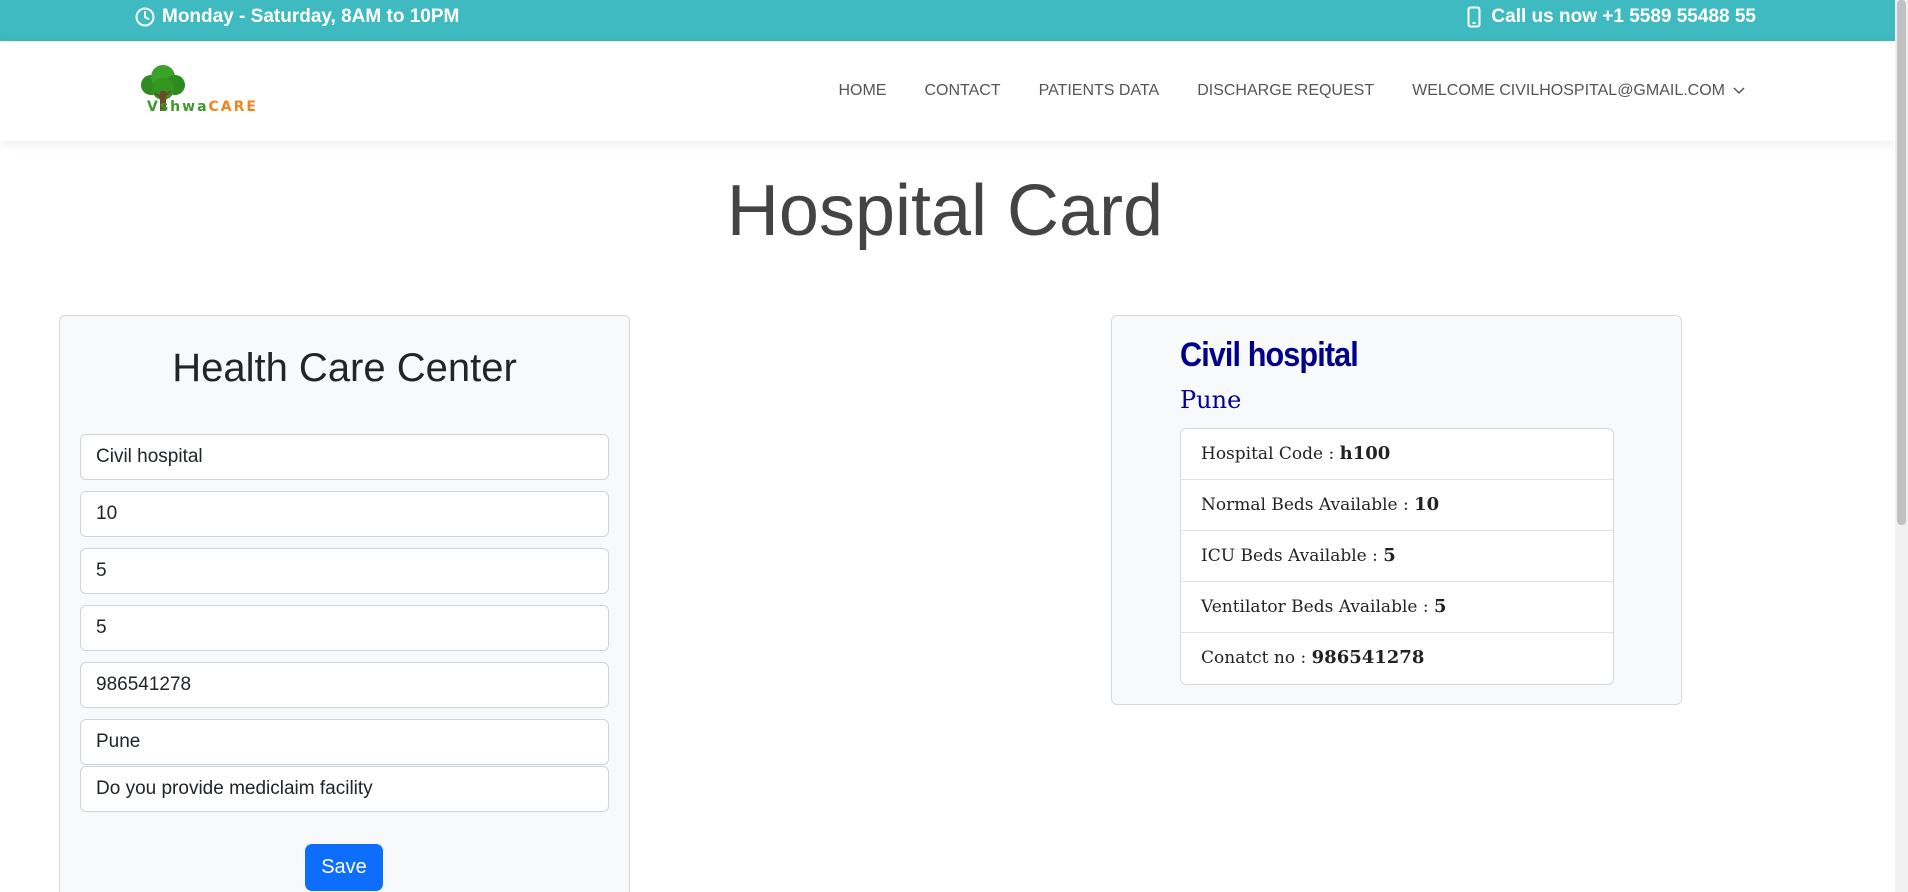 This screenshot has width=1908, height=892. I want to click on icu-beds-input: 5, so click(344, 571).